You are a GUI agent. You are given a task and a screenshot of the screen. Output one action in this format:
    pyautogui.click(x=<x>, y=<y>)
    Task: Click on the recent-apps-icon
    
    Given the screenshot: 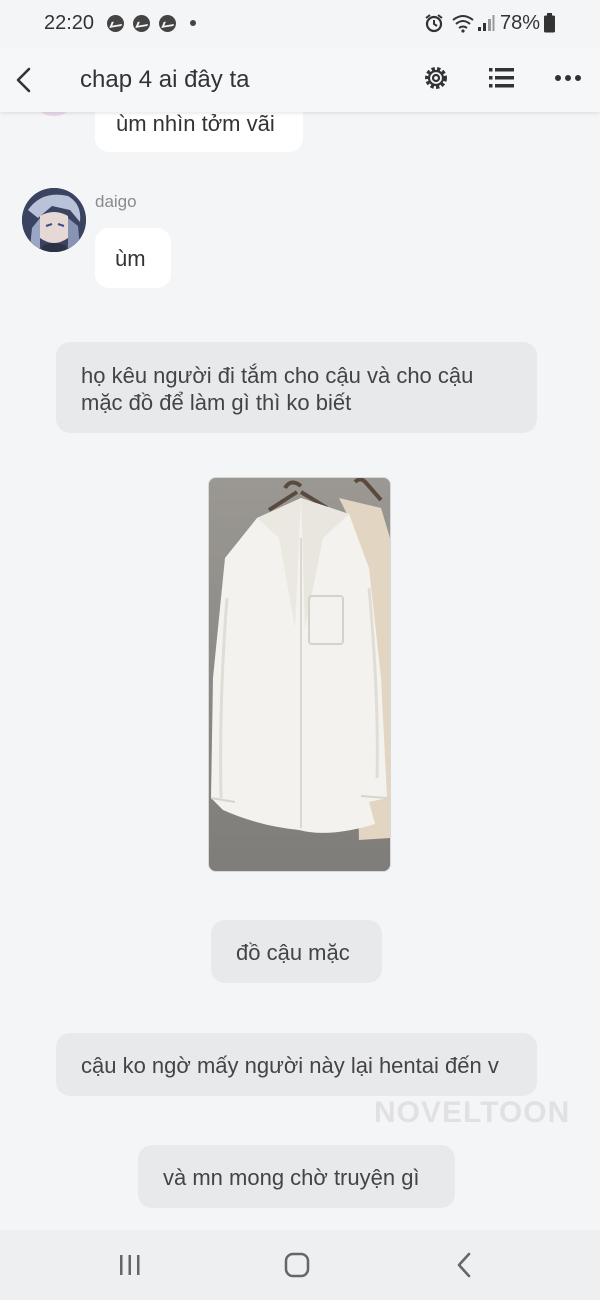 What is the action you would take?
    pyautogui.click(x=130, y=1265)
    